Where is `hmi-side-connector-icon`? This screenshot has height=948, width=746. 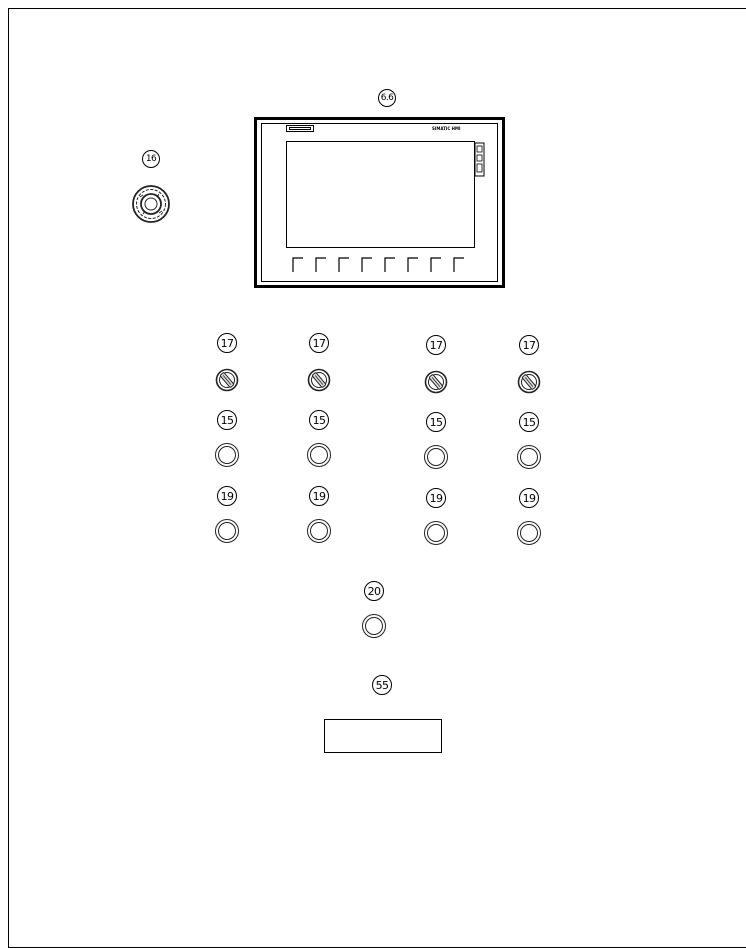
hmi-side-connector-icon is located at coordinates (479, 159).